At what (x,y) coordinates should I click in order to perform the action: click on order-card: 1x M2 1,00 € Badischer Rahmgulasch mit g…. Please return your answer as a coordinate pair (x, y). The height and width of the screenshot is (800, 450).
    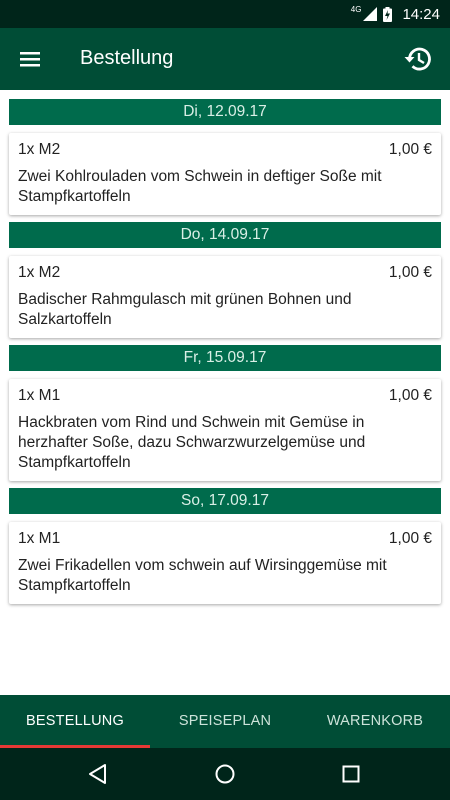
    Looking at the image, I should click on (225, 297).